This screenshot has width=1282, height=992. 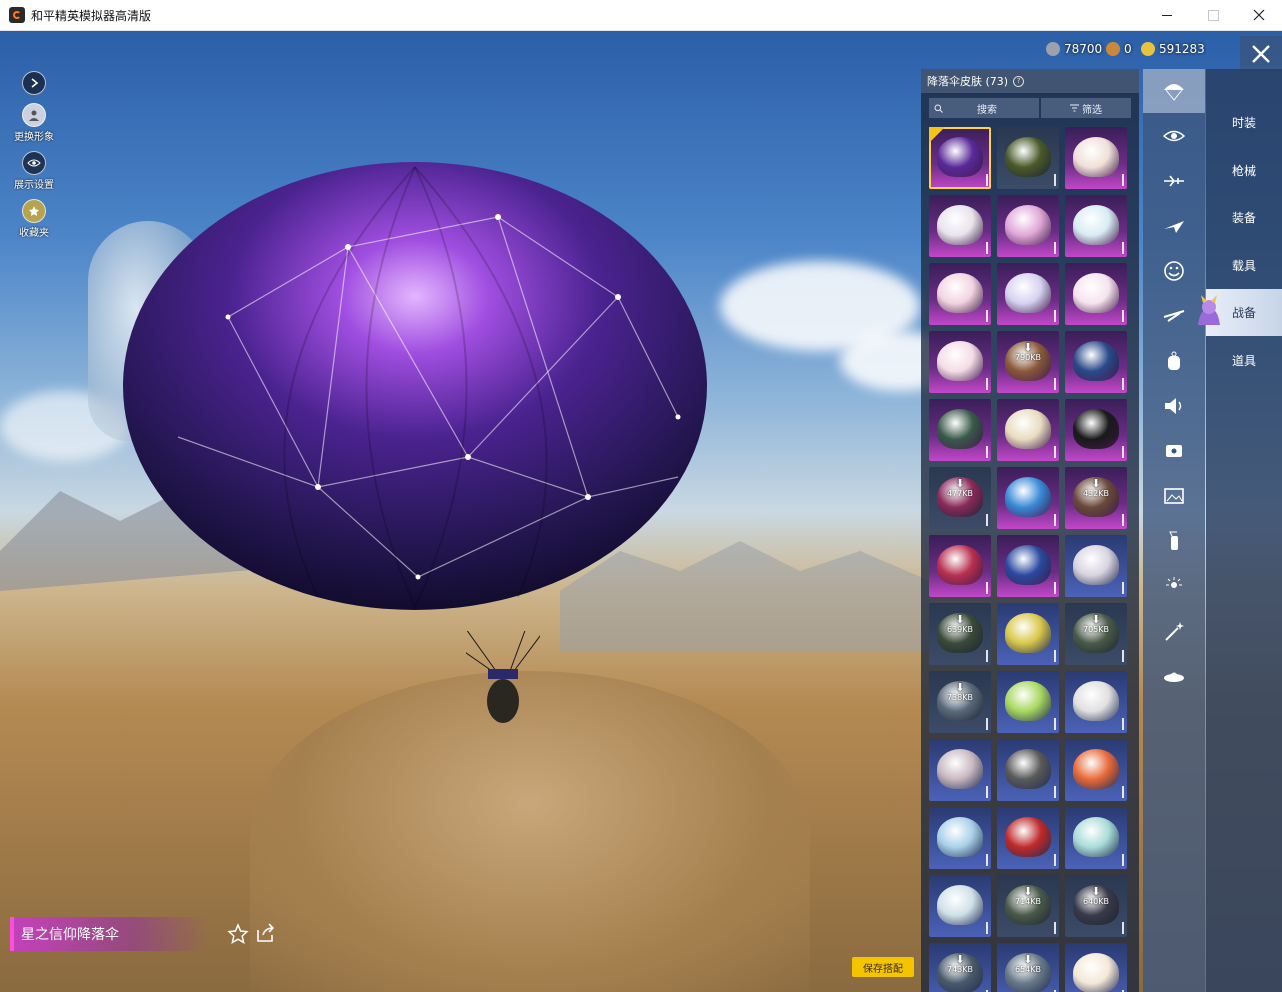 I want to click on coin-icon, so click(x=1053, y=49).